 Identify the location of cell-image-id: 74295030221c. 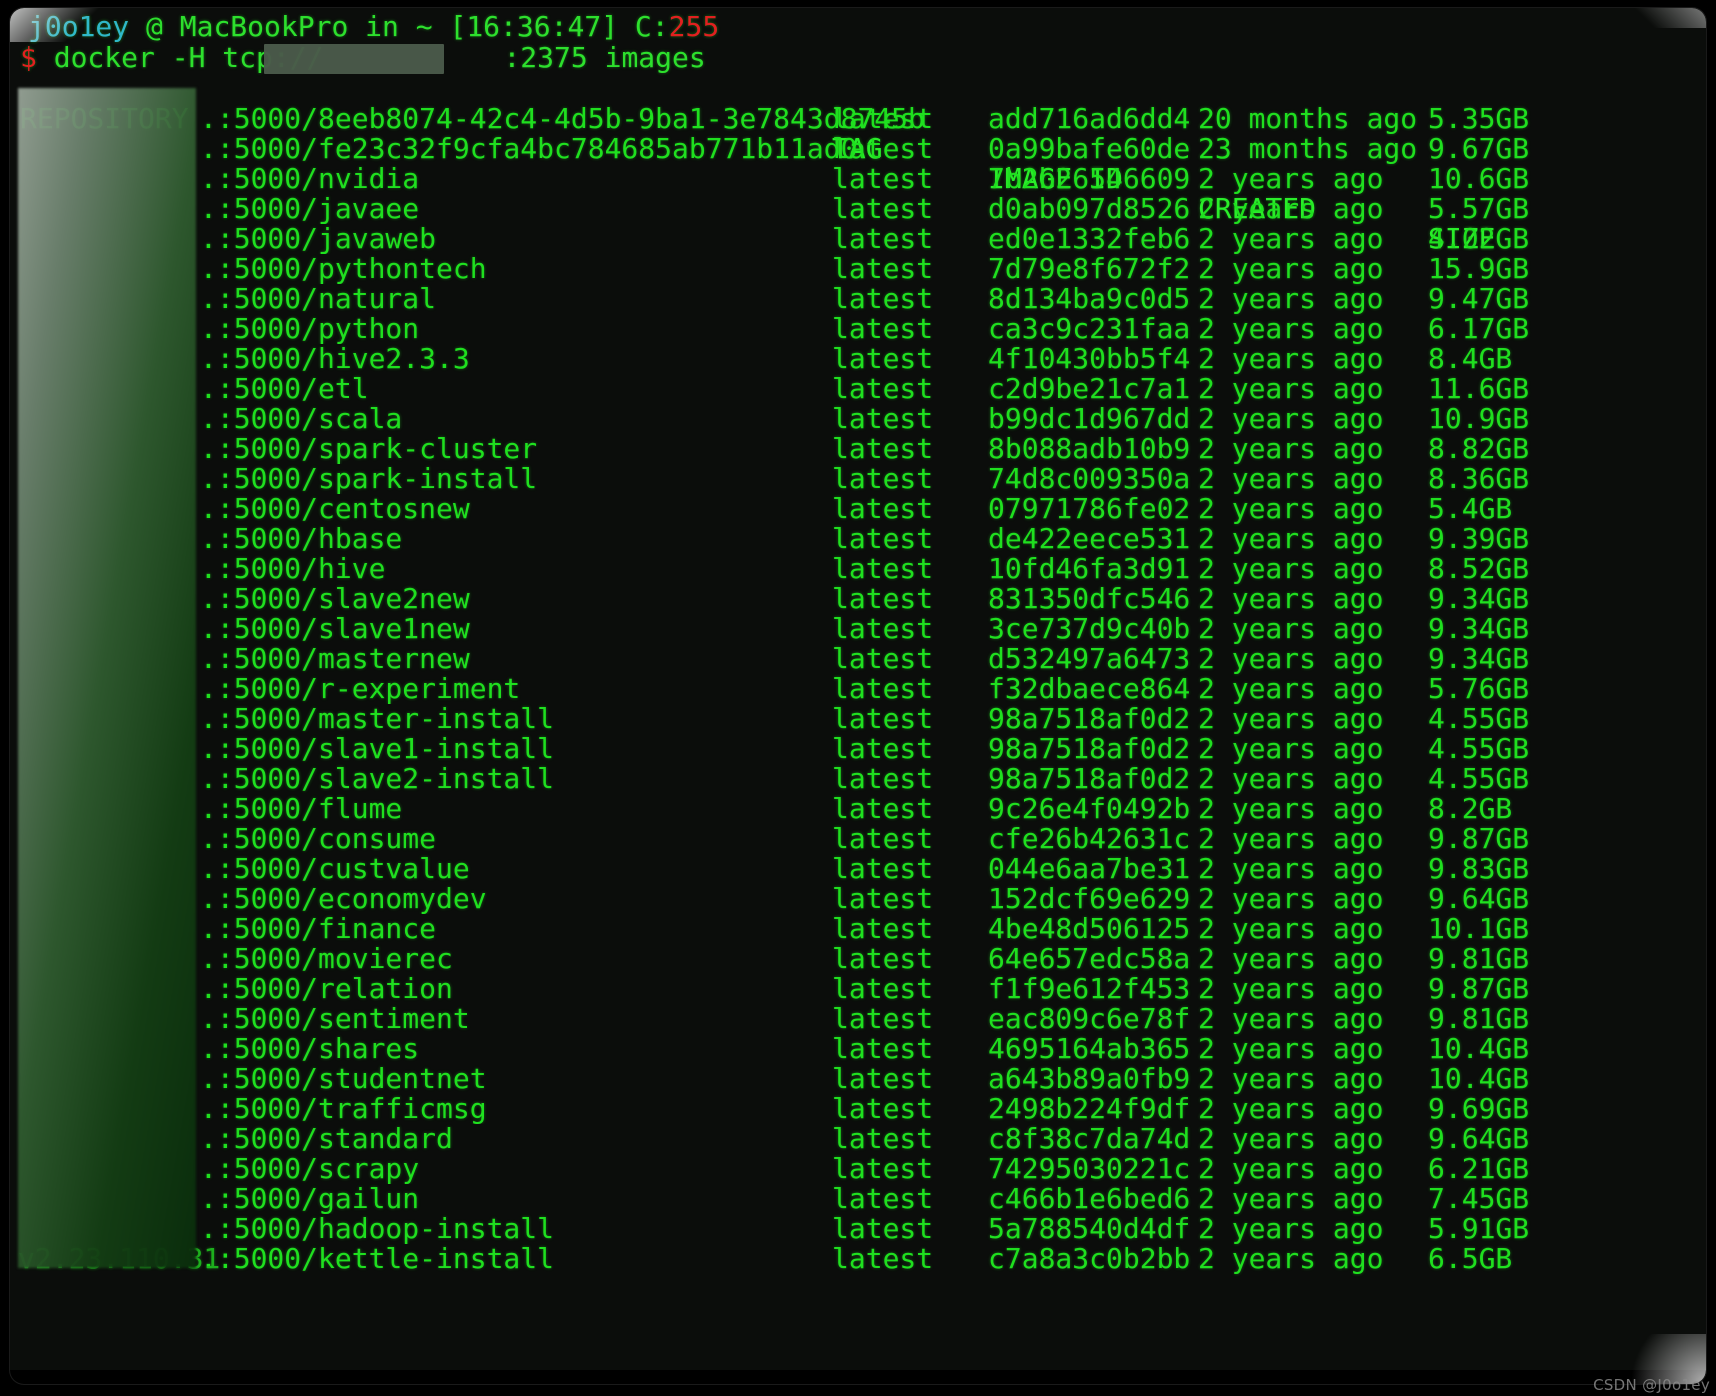
(1089, 1168).